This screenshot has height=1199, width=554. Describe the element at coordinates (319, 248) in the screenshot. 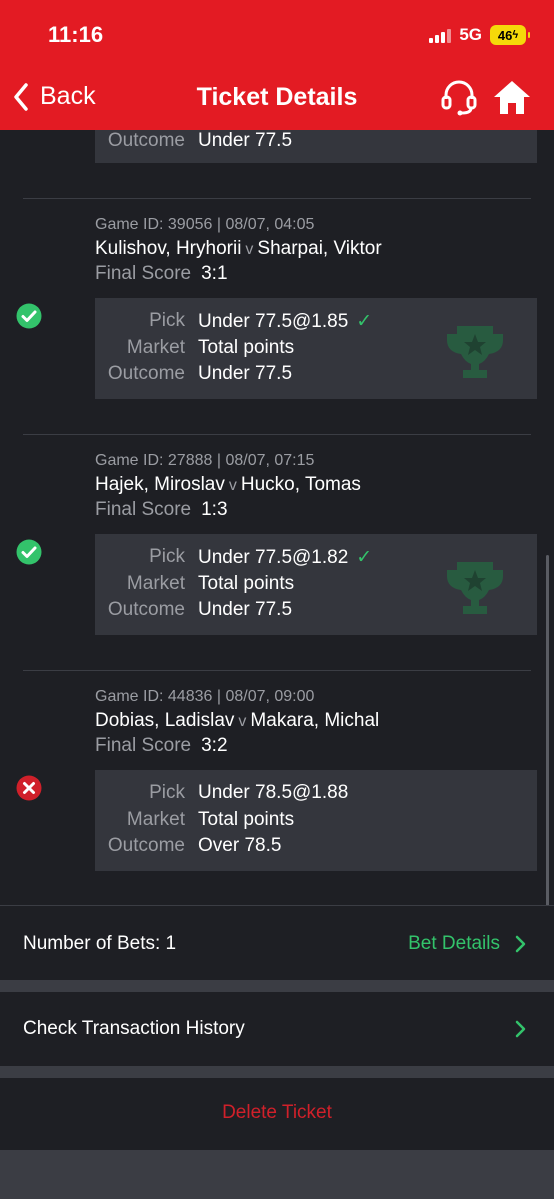

I see `away-player: Sharpai, Viktor` at that location.